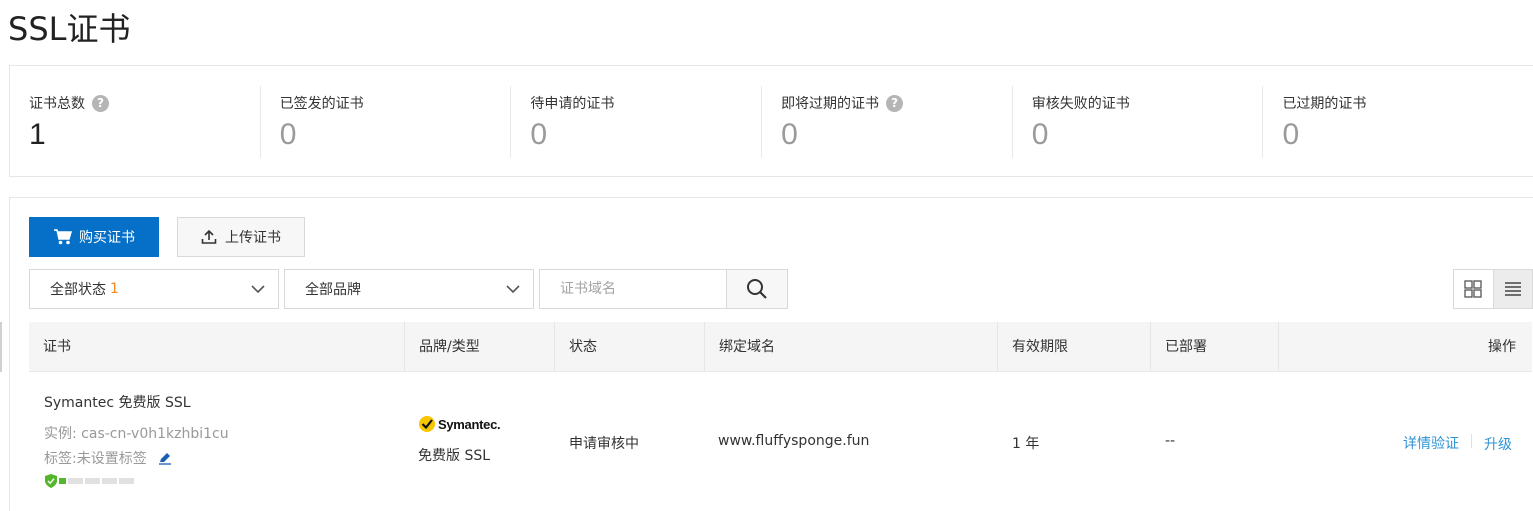 Image resolution: width=1533 pixels, height=511 pixels. I want to click on header-status: 状态, so click(630, 347).